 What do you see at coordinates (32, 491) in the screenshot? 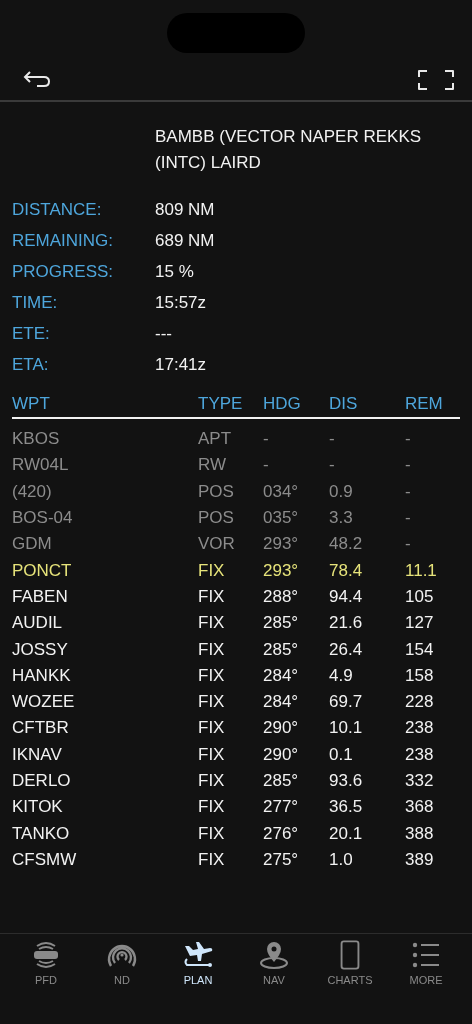
I see `waypoint-cell-text: (420)` at bounding box center [32, 491].